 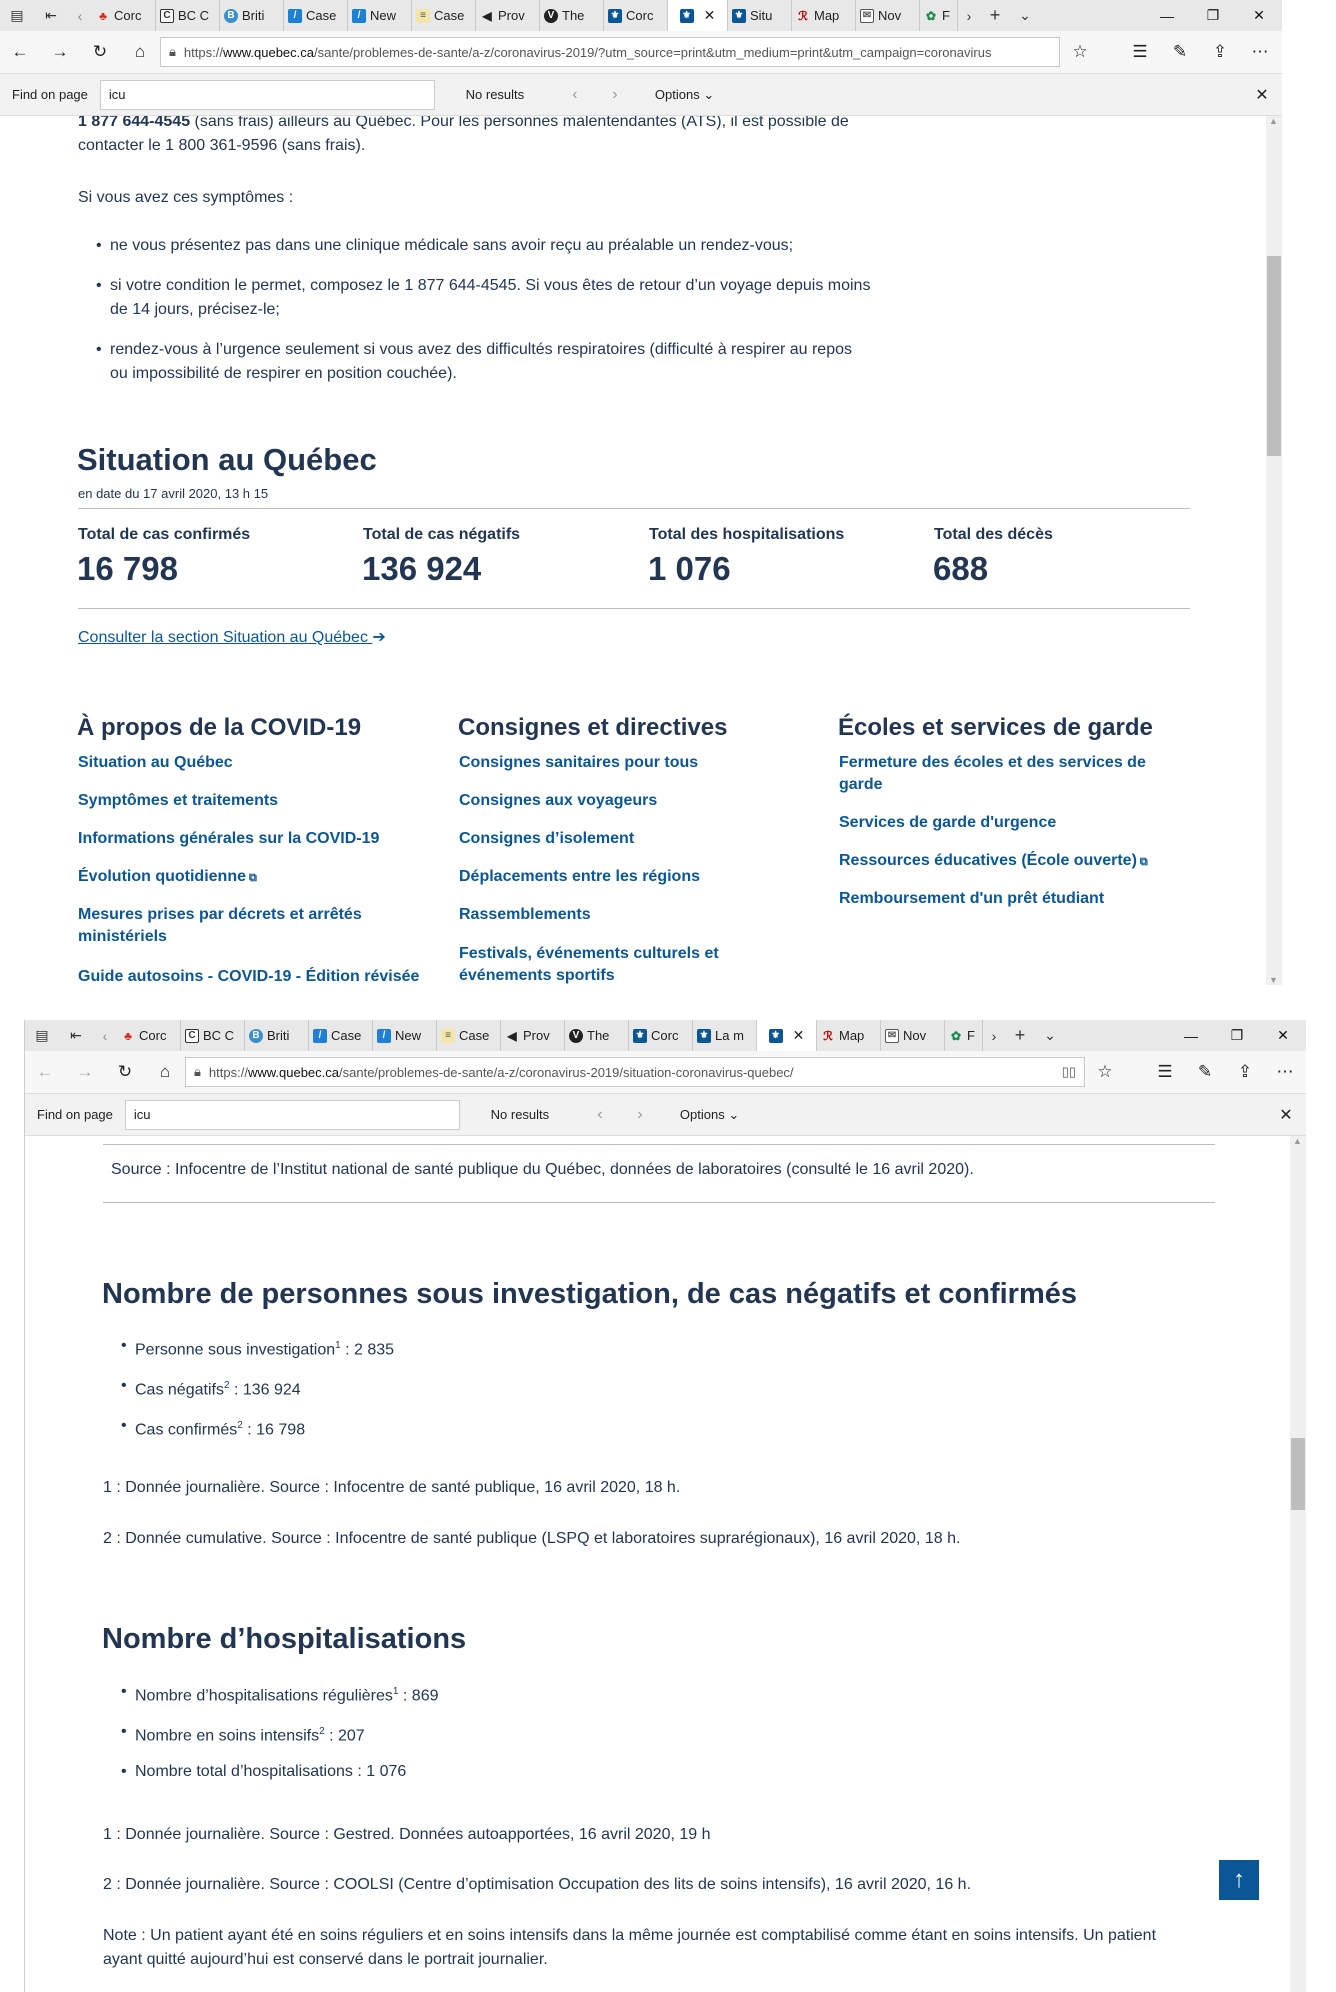 What do you see at coordinates (1274, 550) in the screenshot?
I see `scrollbar: ▲ ▼` at bounding box center [1274, 550].